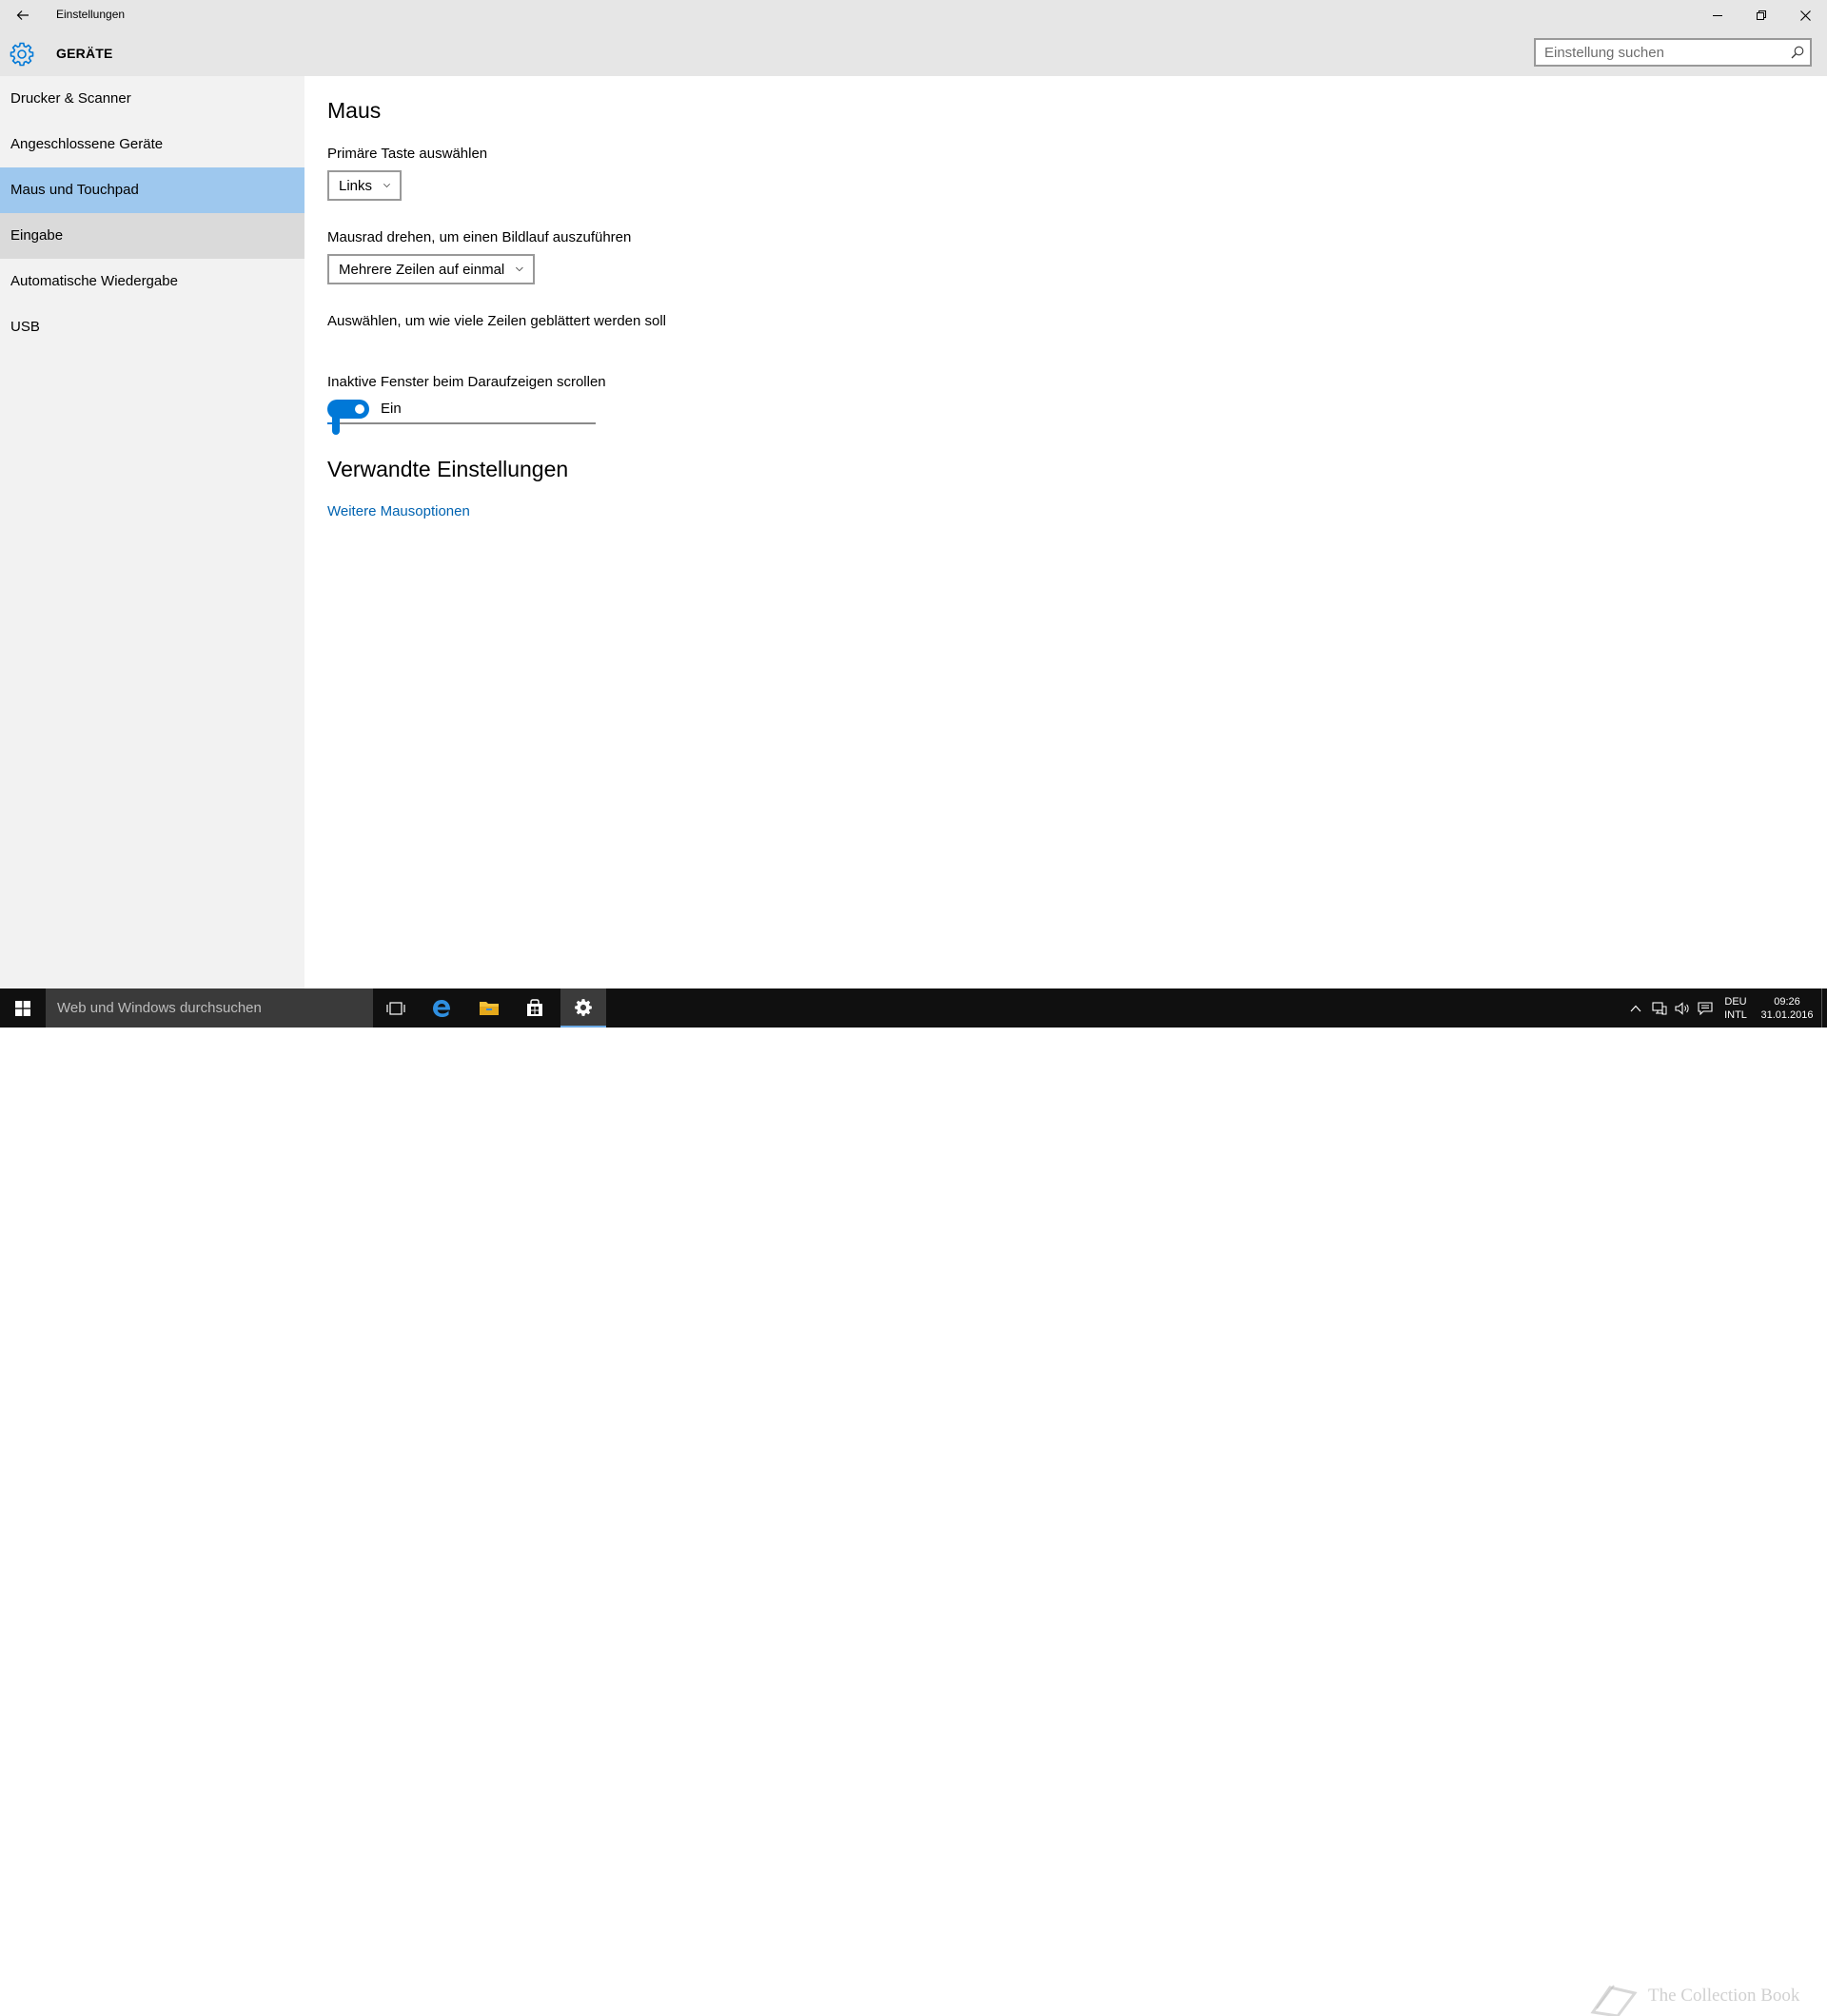 The height and width of the screenshot is (2016, 1827). I want to click on settings-search-input, so click(1663, 52).